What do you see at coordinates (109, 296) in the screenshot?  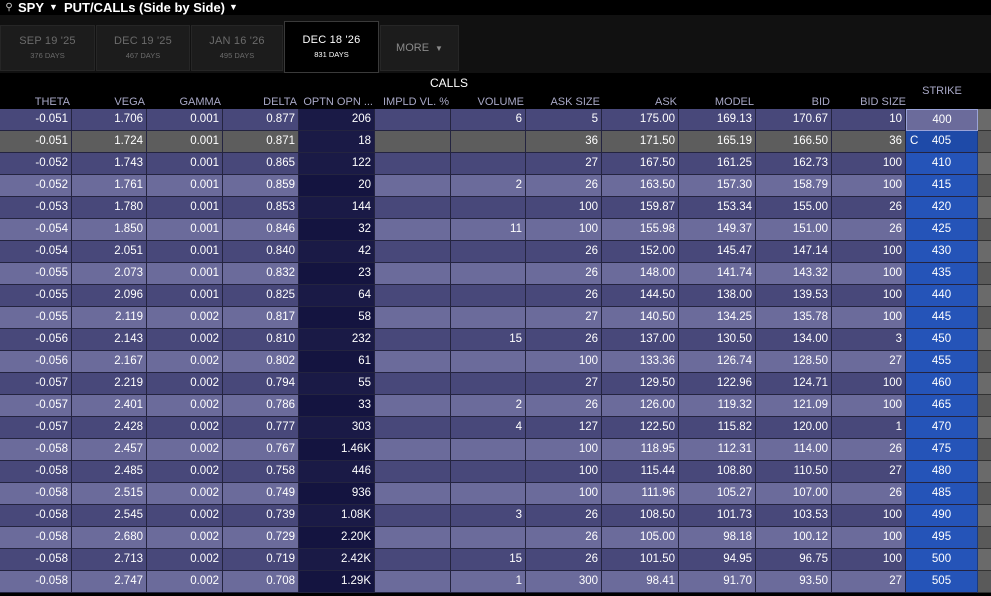 I see `vega-cell: 2.096` at bounding box center [109, 296].